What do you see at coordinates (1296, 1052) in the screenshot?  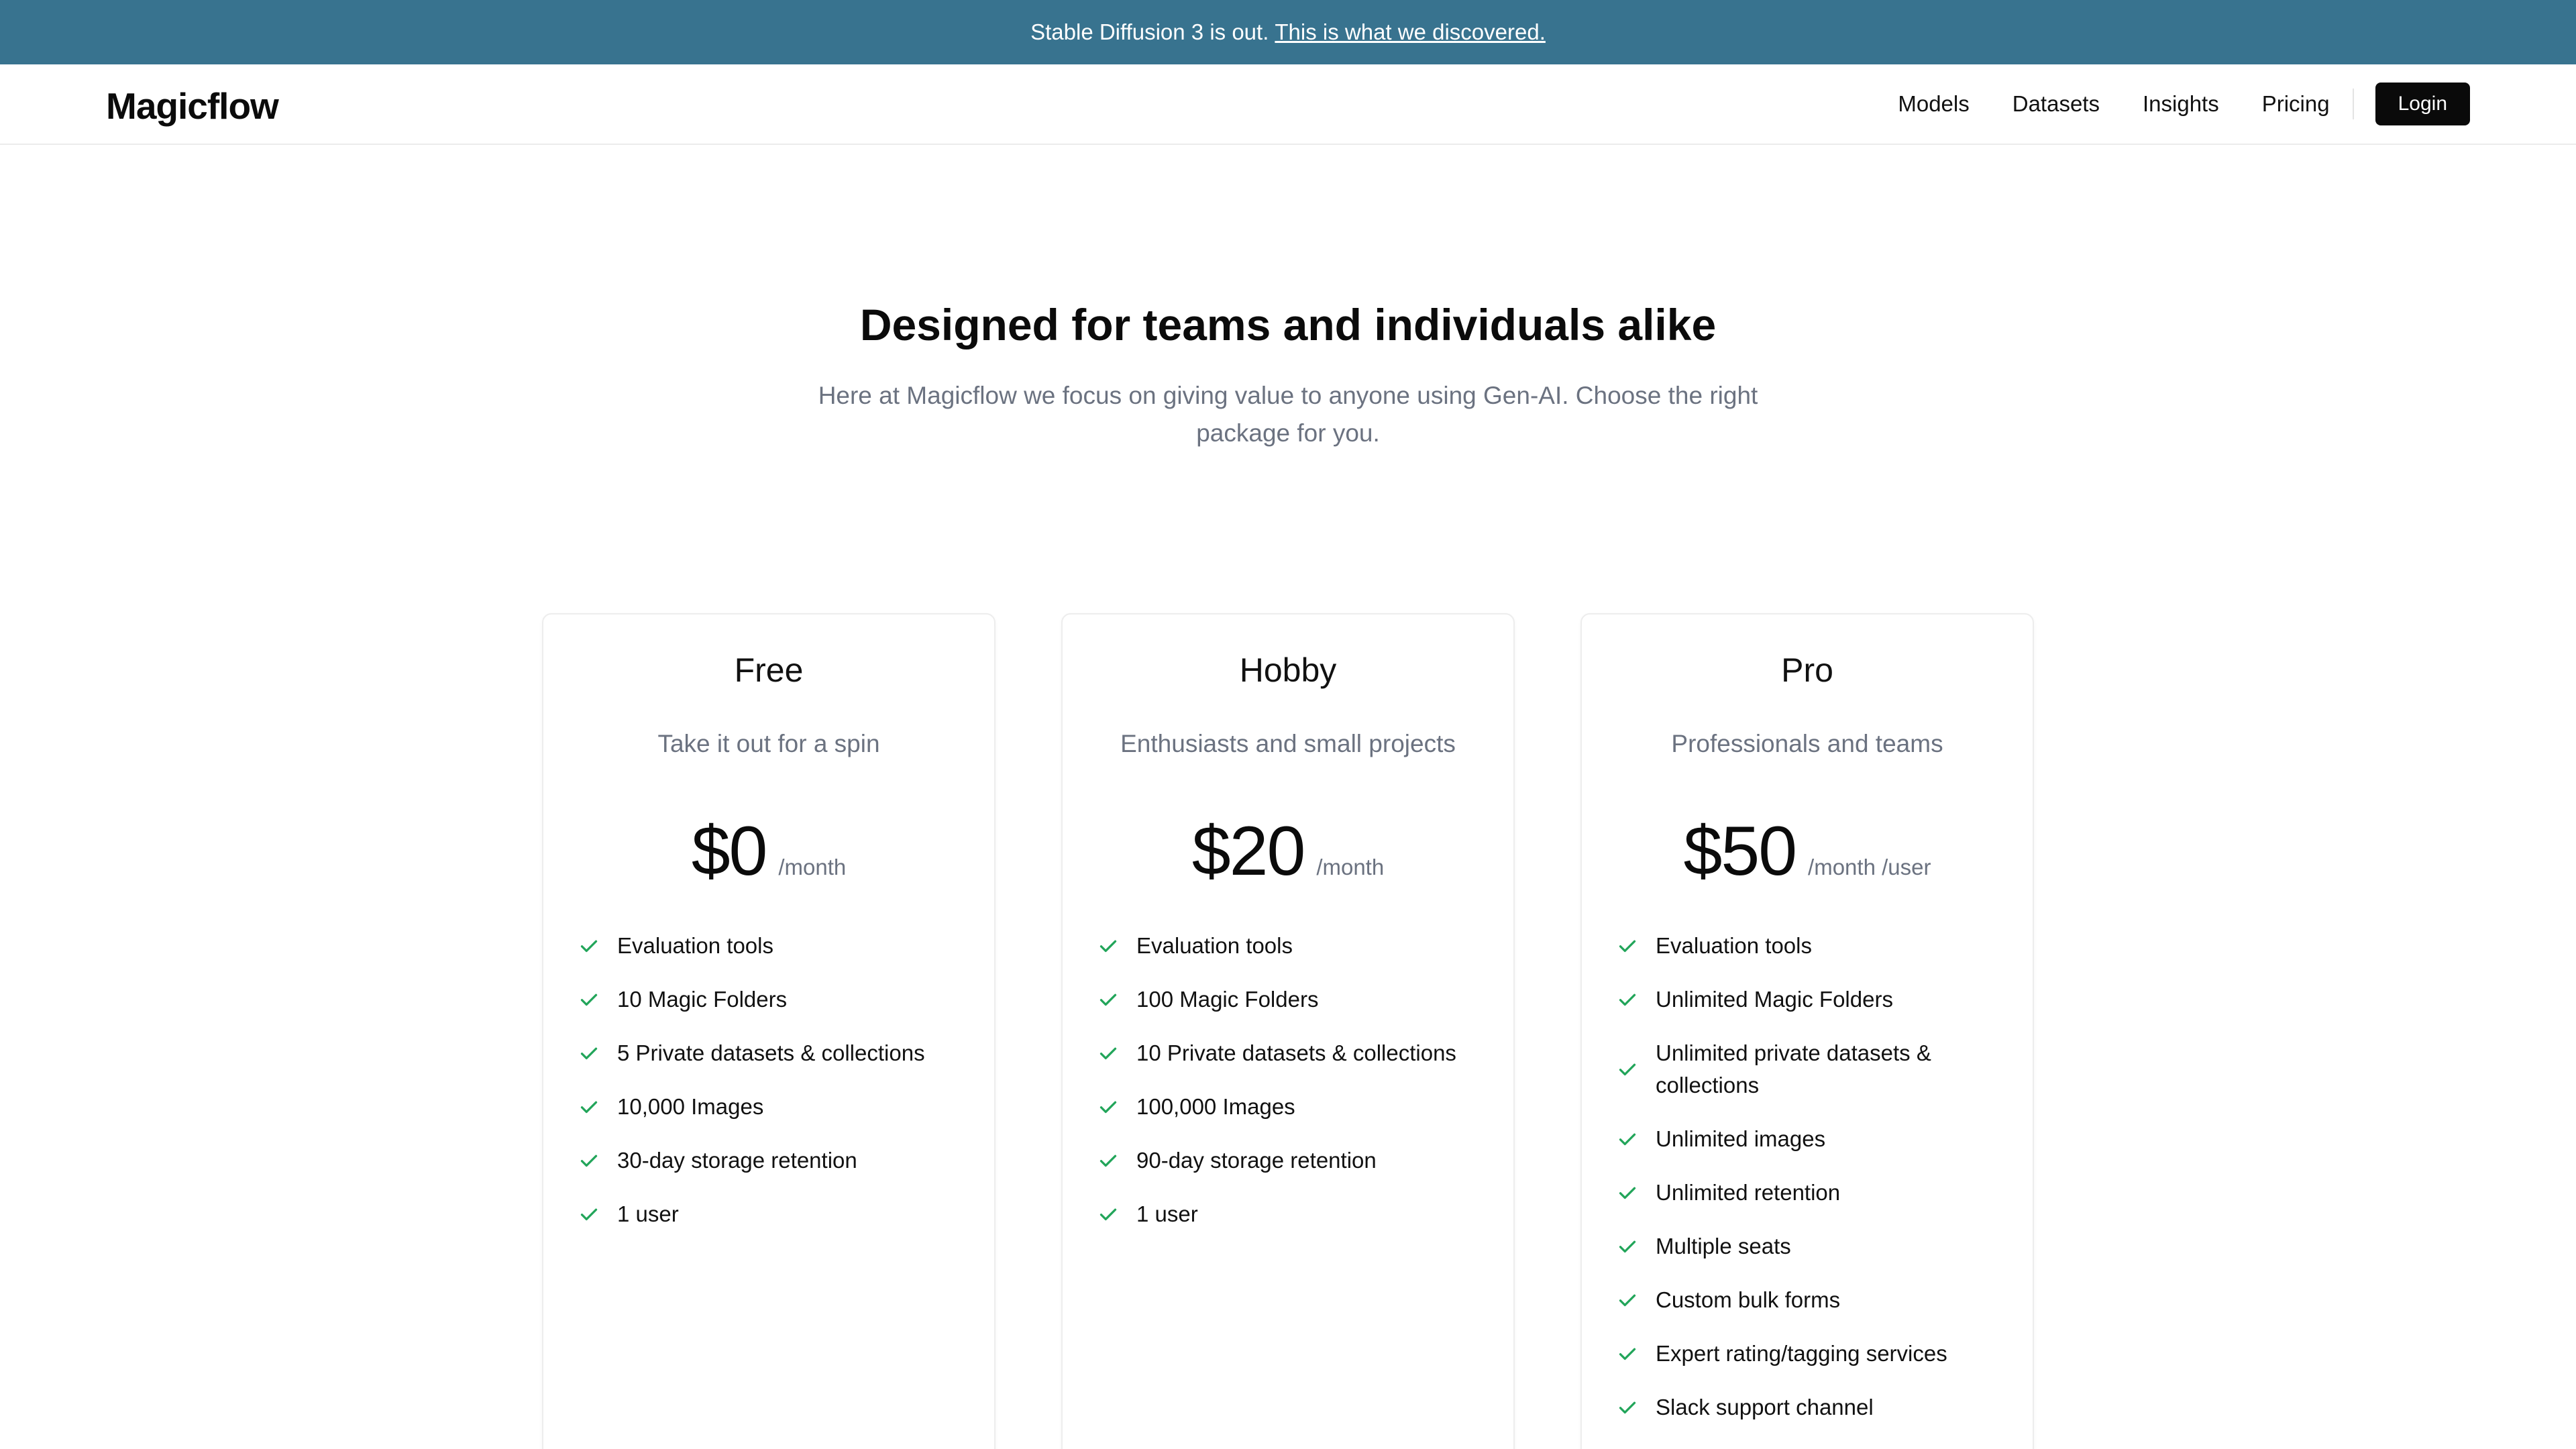 I see `feature-text: 10 Private datasets & collections` at bounding box center [1296, 1052].